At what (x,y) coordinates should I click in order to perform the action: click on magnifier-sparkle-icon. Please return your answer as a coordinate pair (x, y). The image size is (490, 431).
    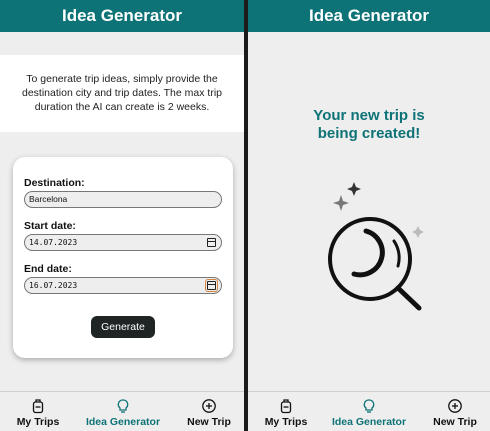
    Looking at the image, I should click on (376, 246).